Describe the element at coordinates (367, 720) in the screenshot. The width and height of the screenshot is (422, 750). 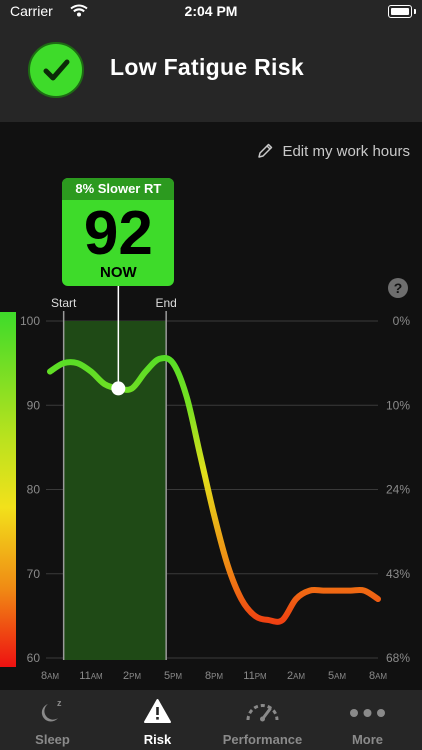
I see `tab-more: More` at that location.